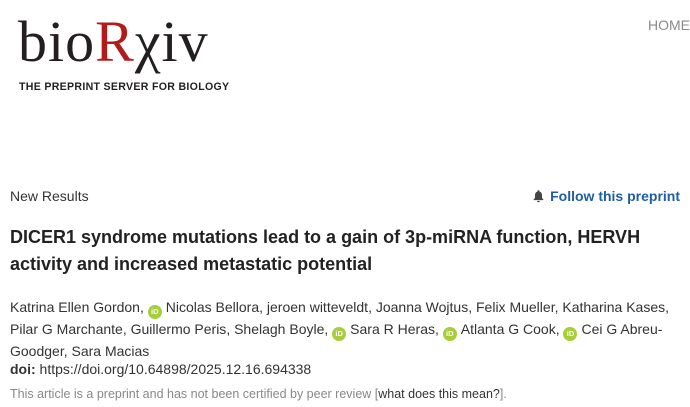 The image size is (690, 407). I want to click on author-name: Nicolas Bellora, so click(212, 307).